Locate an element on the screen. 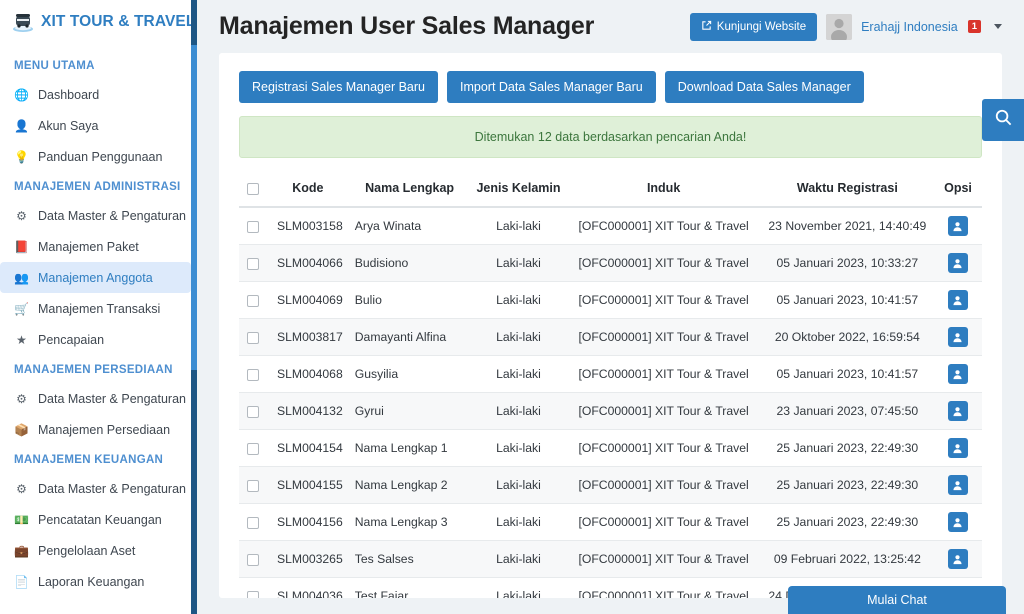 The width and height of the screenshot is (1024, 614). chevron-down-icon is located at coordinates (998, 26).